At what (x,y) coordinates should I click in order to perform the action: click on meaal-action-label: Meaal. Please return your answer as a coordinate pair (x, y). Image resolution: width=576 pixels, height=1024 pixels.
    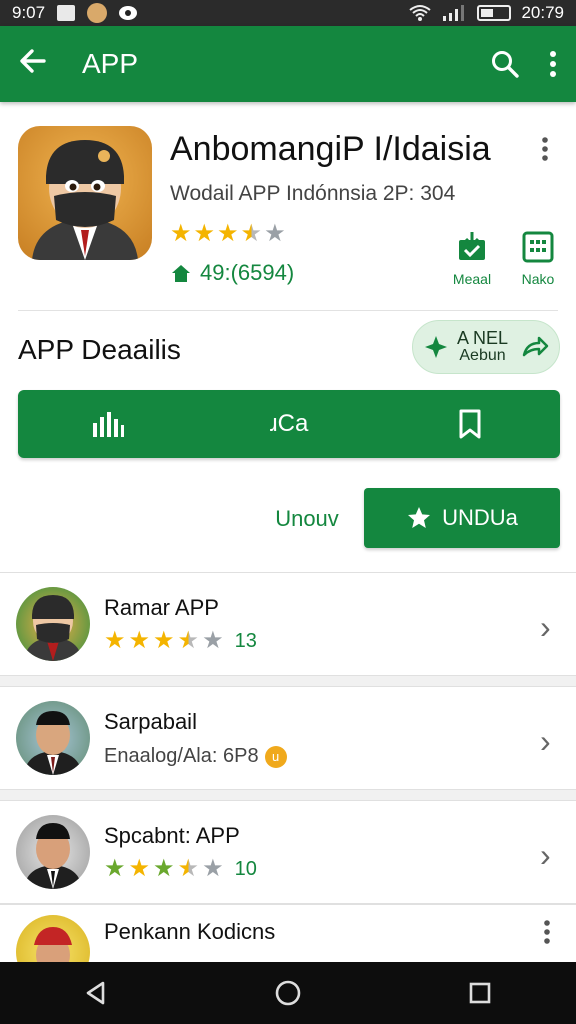
    Looking at the image, I should click on (472, 279).